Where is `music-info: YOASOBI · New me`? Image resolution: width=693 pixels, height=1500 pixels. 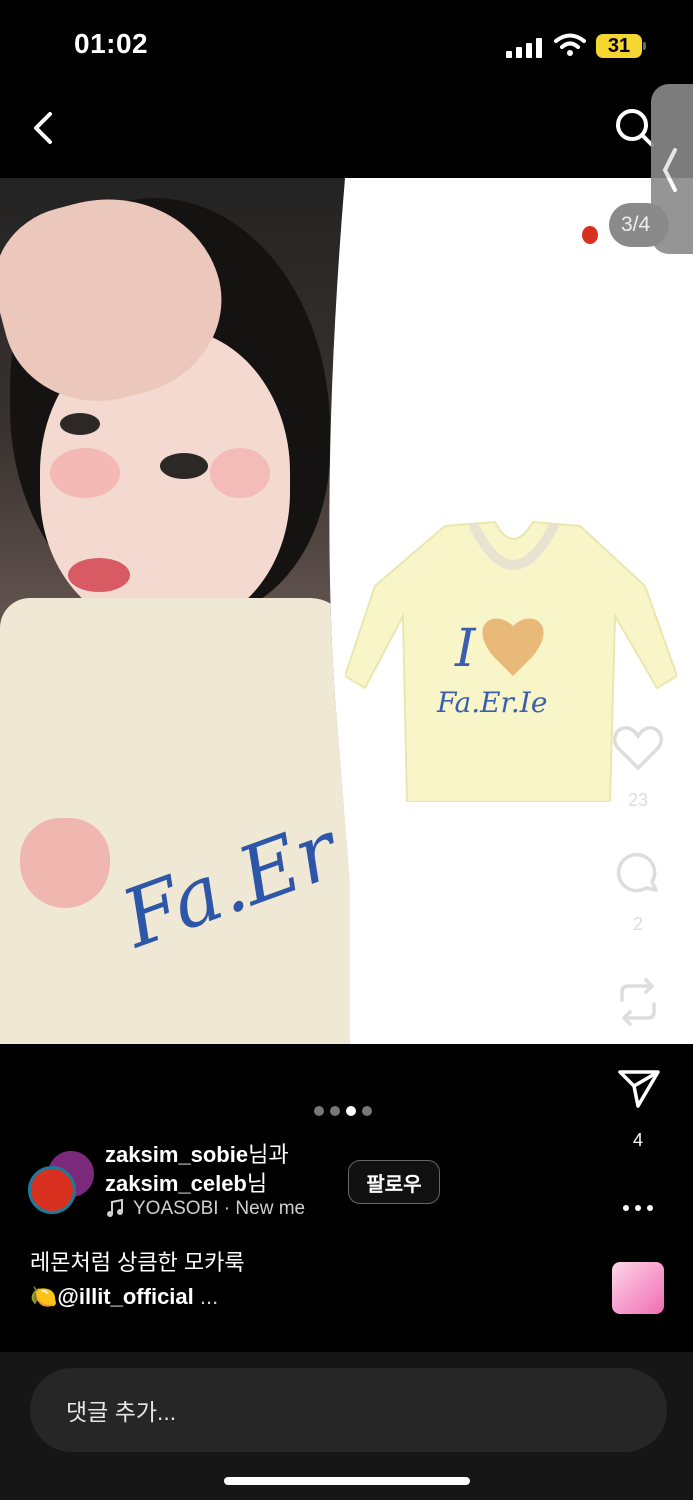
music-info: YOASOBI · New me is located at coordinates (205, 1209).